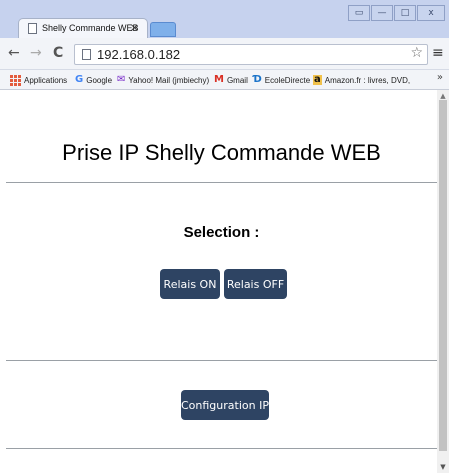 The height and width of the screenshot is (473, 449). Describe the element at coordinates (382, 13) in the screenshot. I see `minimize-icon: —` at that location.